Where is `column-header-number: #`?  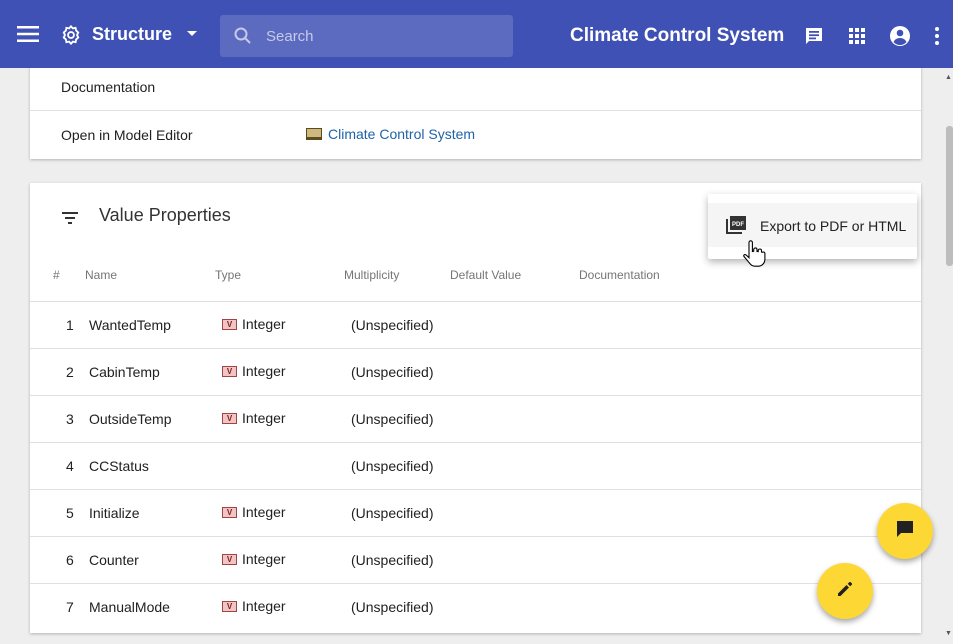
column-header-number: # is located at coordinates (56, 275).